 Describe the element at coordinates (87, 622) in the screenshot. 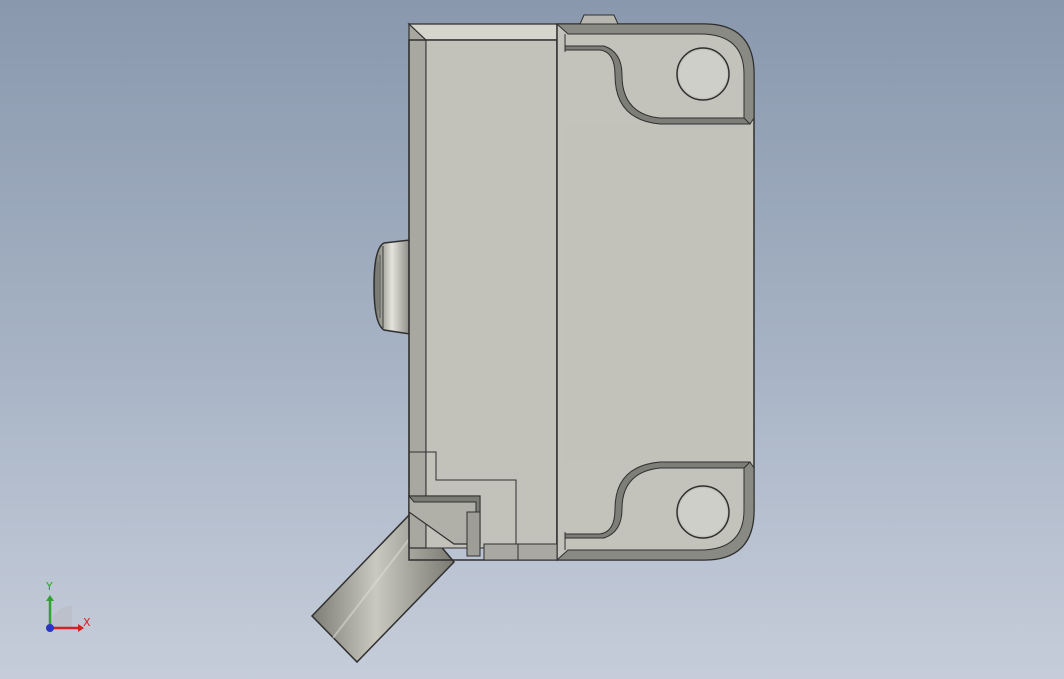

I see `axis-x-label: X` at that location.